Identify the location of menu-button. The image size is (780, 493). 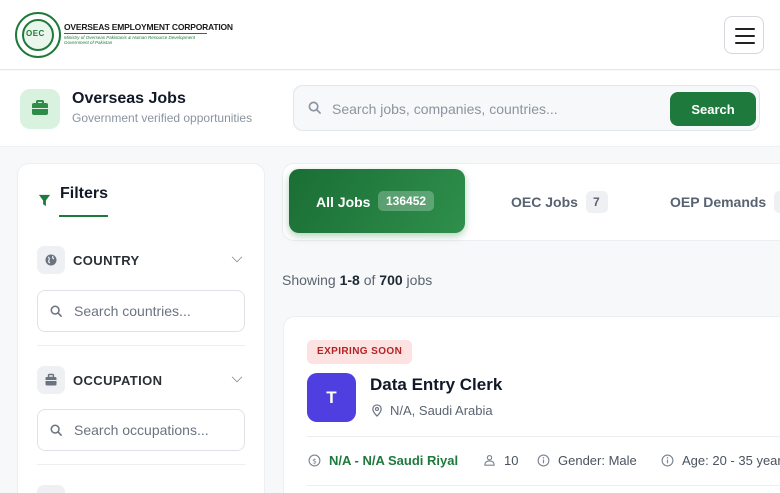
(744, 35).